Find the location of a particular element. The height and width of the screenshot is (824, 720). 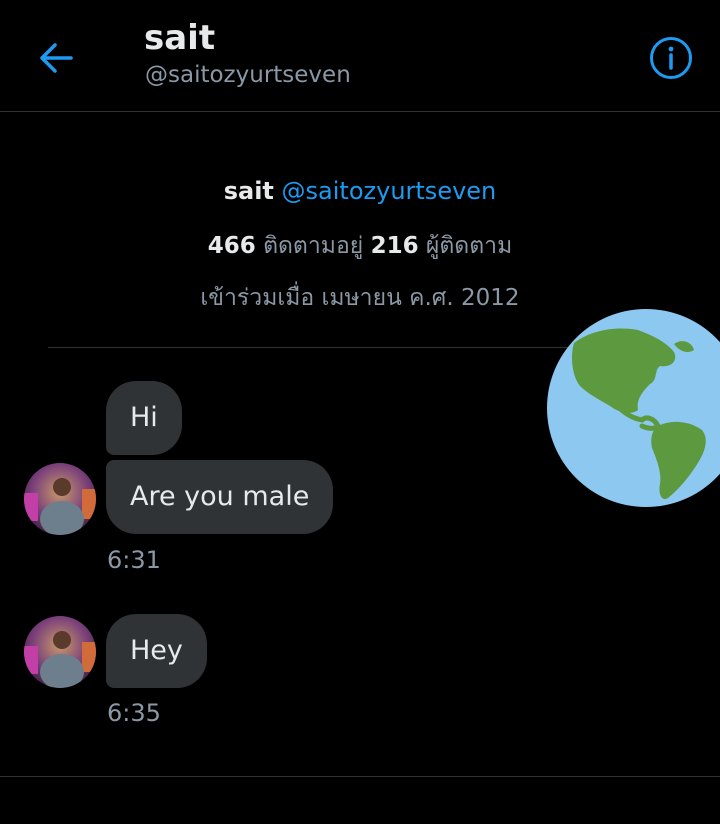

info-icon is located at coordinates (671, 58).